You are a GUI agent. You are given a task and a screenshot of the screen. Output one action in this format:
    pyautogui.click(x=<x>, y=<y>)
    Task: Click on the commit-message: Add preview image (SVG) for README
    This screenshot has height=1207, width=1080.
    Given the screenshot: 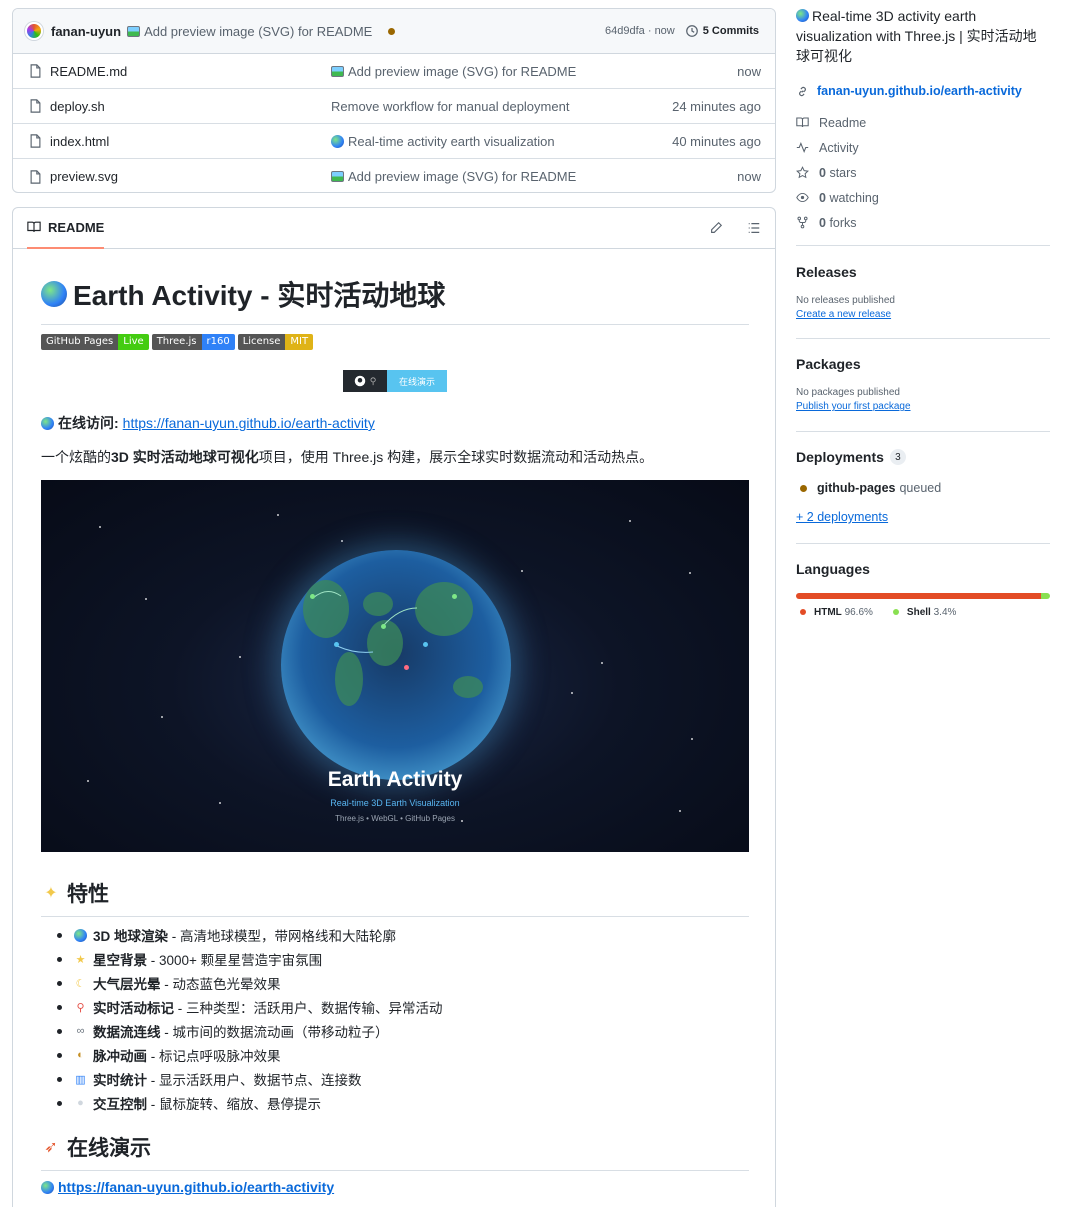 What is the action you would take?
    pyautogui.click(x=258, y=31)
    